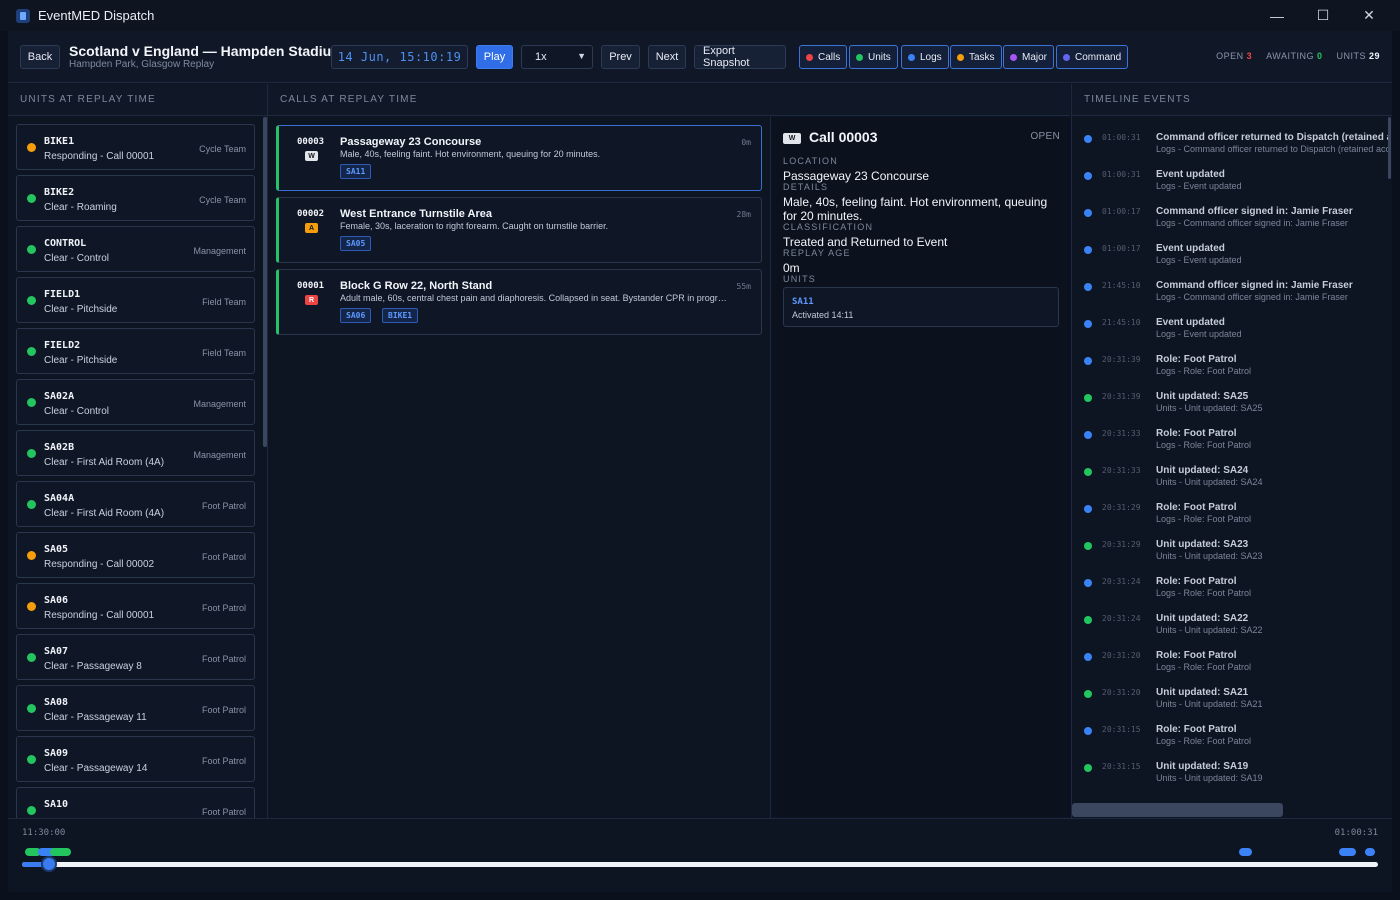 This screenshot has height=900, width=1400. What do you see at coordinates (1190, 248) in the screenshot?
I see `event-title: Event updated` at bounding box center [1190, 248].